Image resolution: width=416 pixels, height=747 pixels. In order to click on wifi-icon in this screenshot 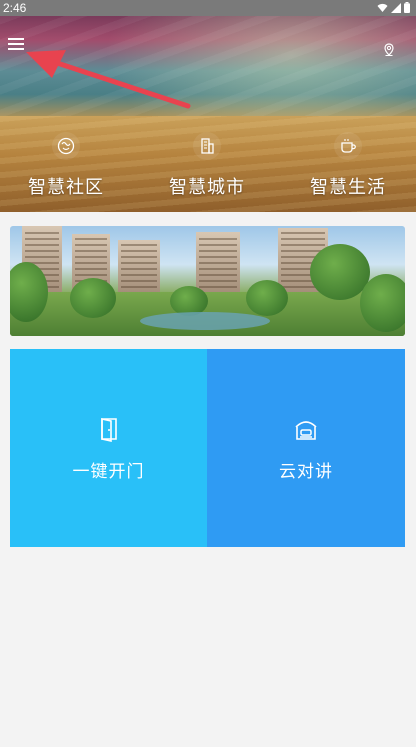, I will do `click(382, 7)`.